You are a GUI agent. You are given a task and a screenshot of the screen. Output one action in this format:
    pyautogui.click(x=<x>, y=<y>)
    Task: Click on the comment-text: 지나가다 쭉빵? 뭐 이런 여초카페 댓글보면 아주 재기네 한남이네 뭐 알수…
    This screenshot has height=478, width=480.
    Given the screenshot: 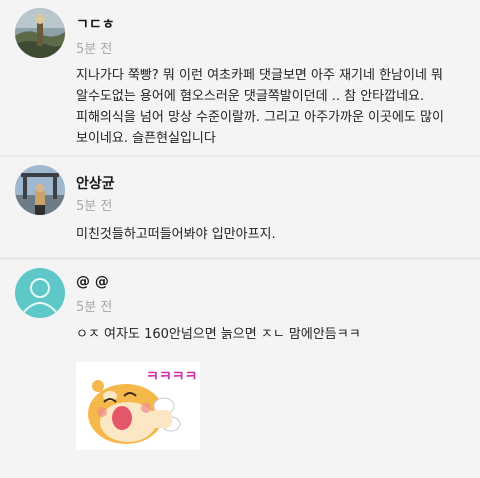 What is the action you would take?
    pyautogui.click(x=260, y=107)
    